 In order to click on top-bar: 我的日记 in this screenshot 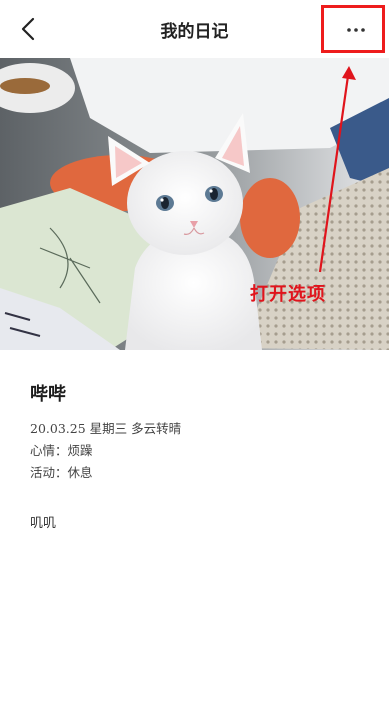, I will do `click(194, 29)`.